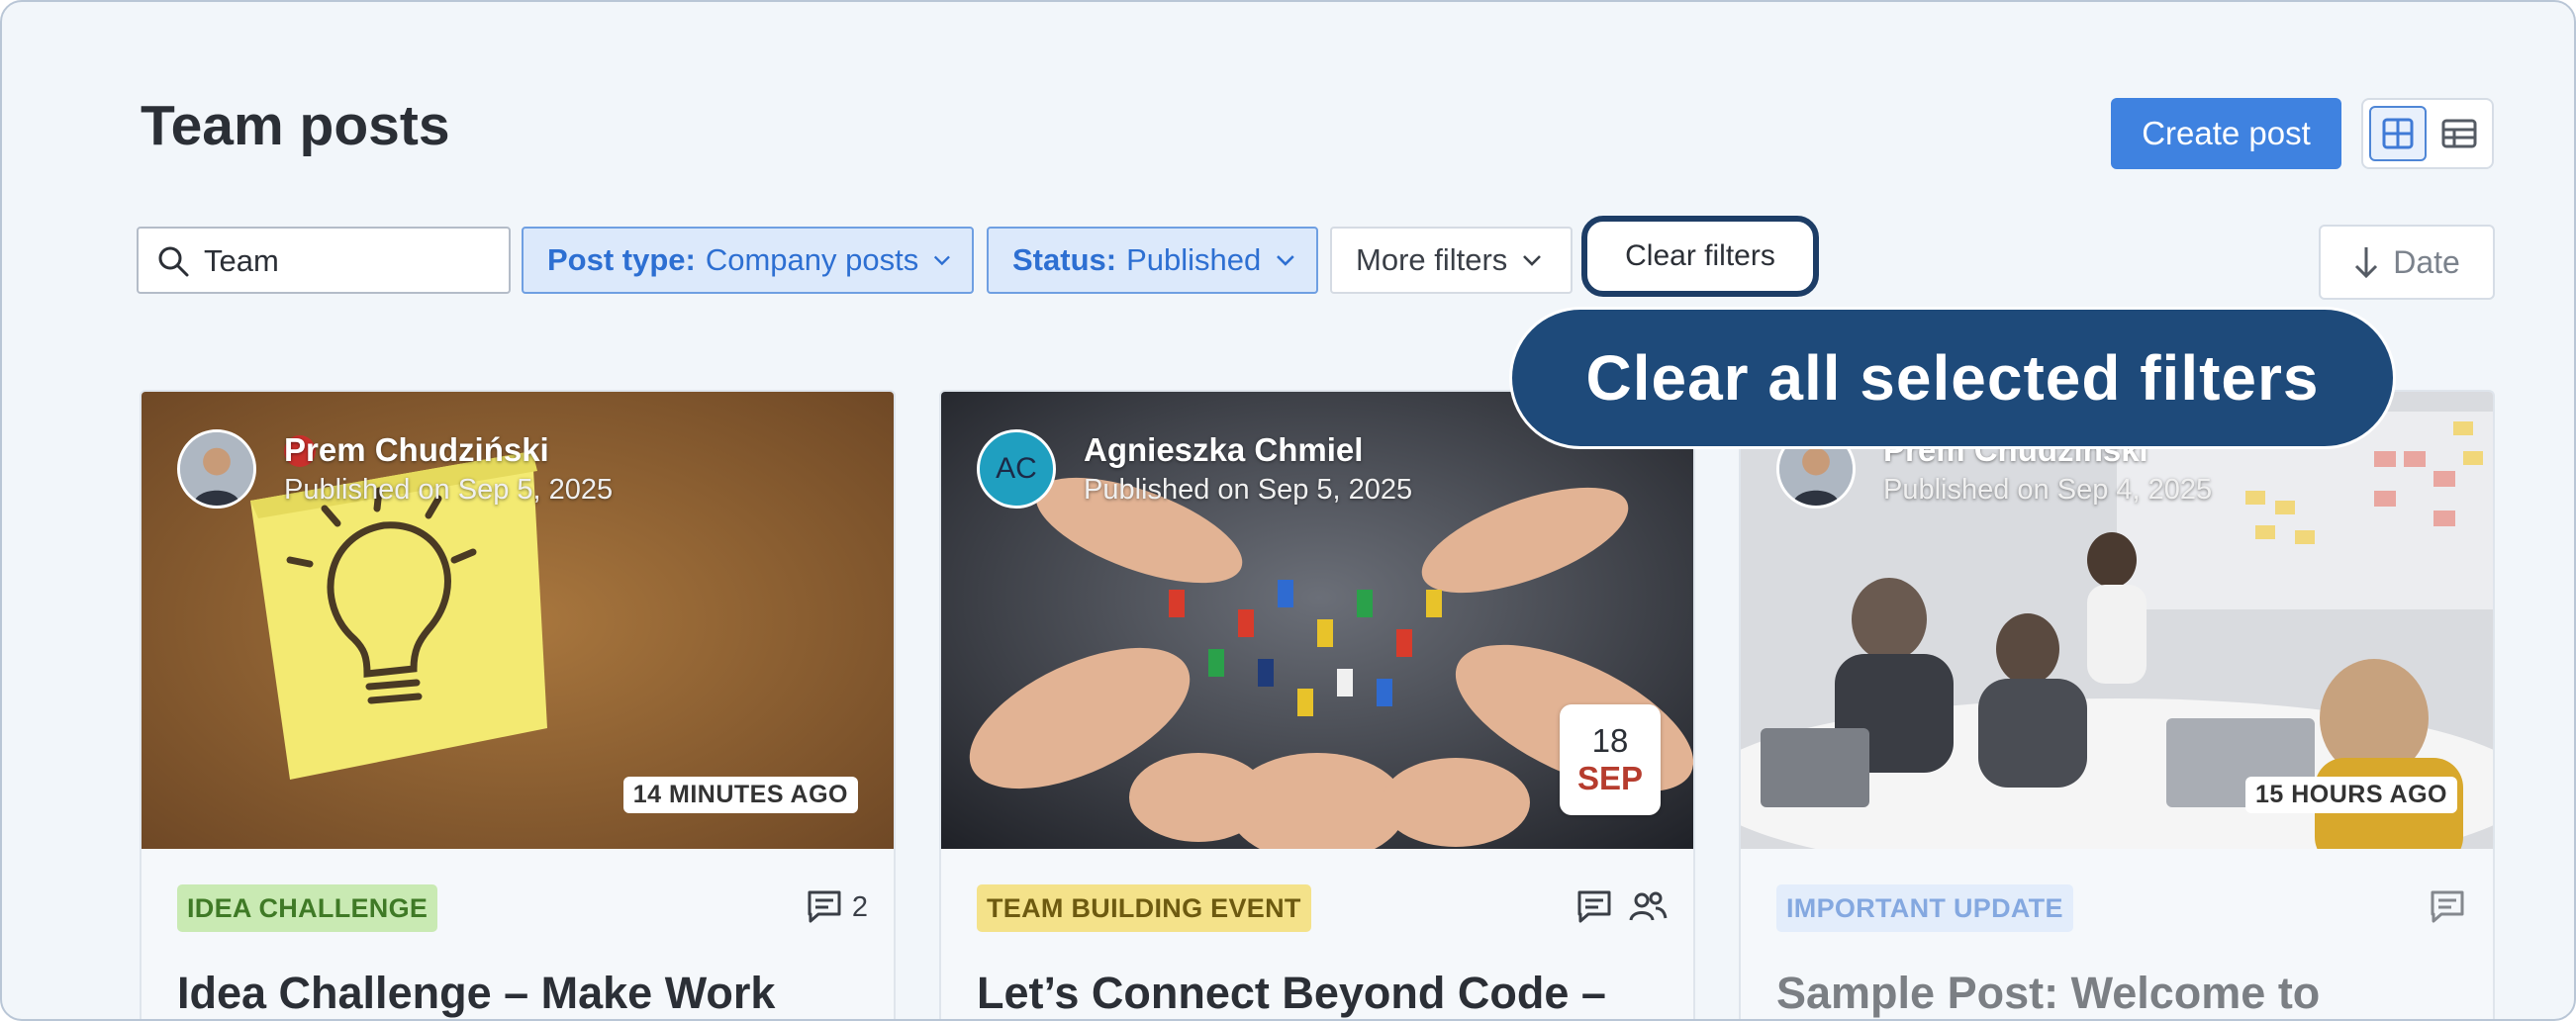 This screenshot has height=1021, width=2576. What do you see at coordinates (307, 908) in the screenshot?
I see `post-tag: IDEA CHALLENGE` at bounding box center [307, 908].